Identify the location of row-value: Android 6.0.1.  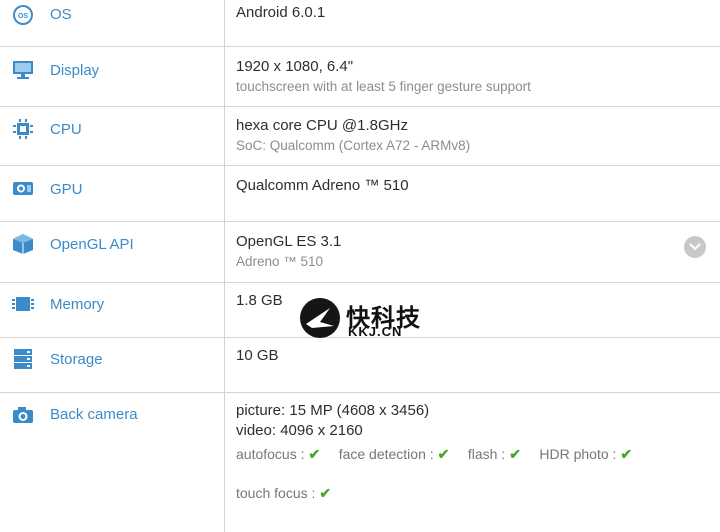
(281, 12).